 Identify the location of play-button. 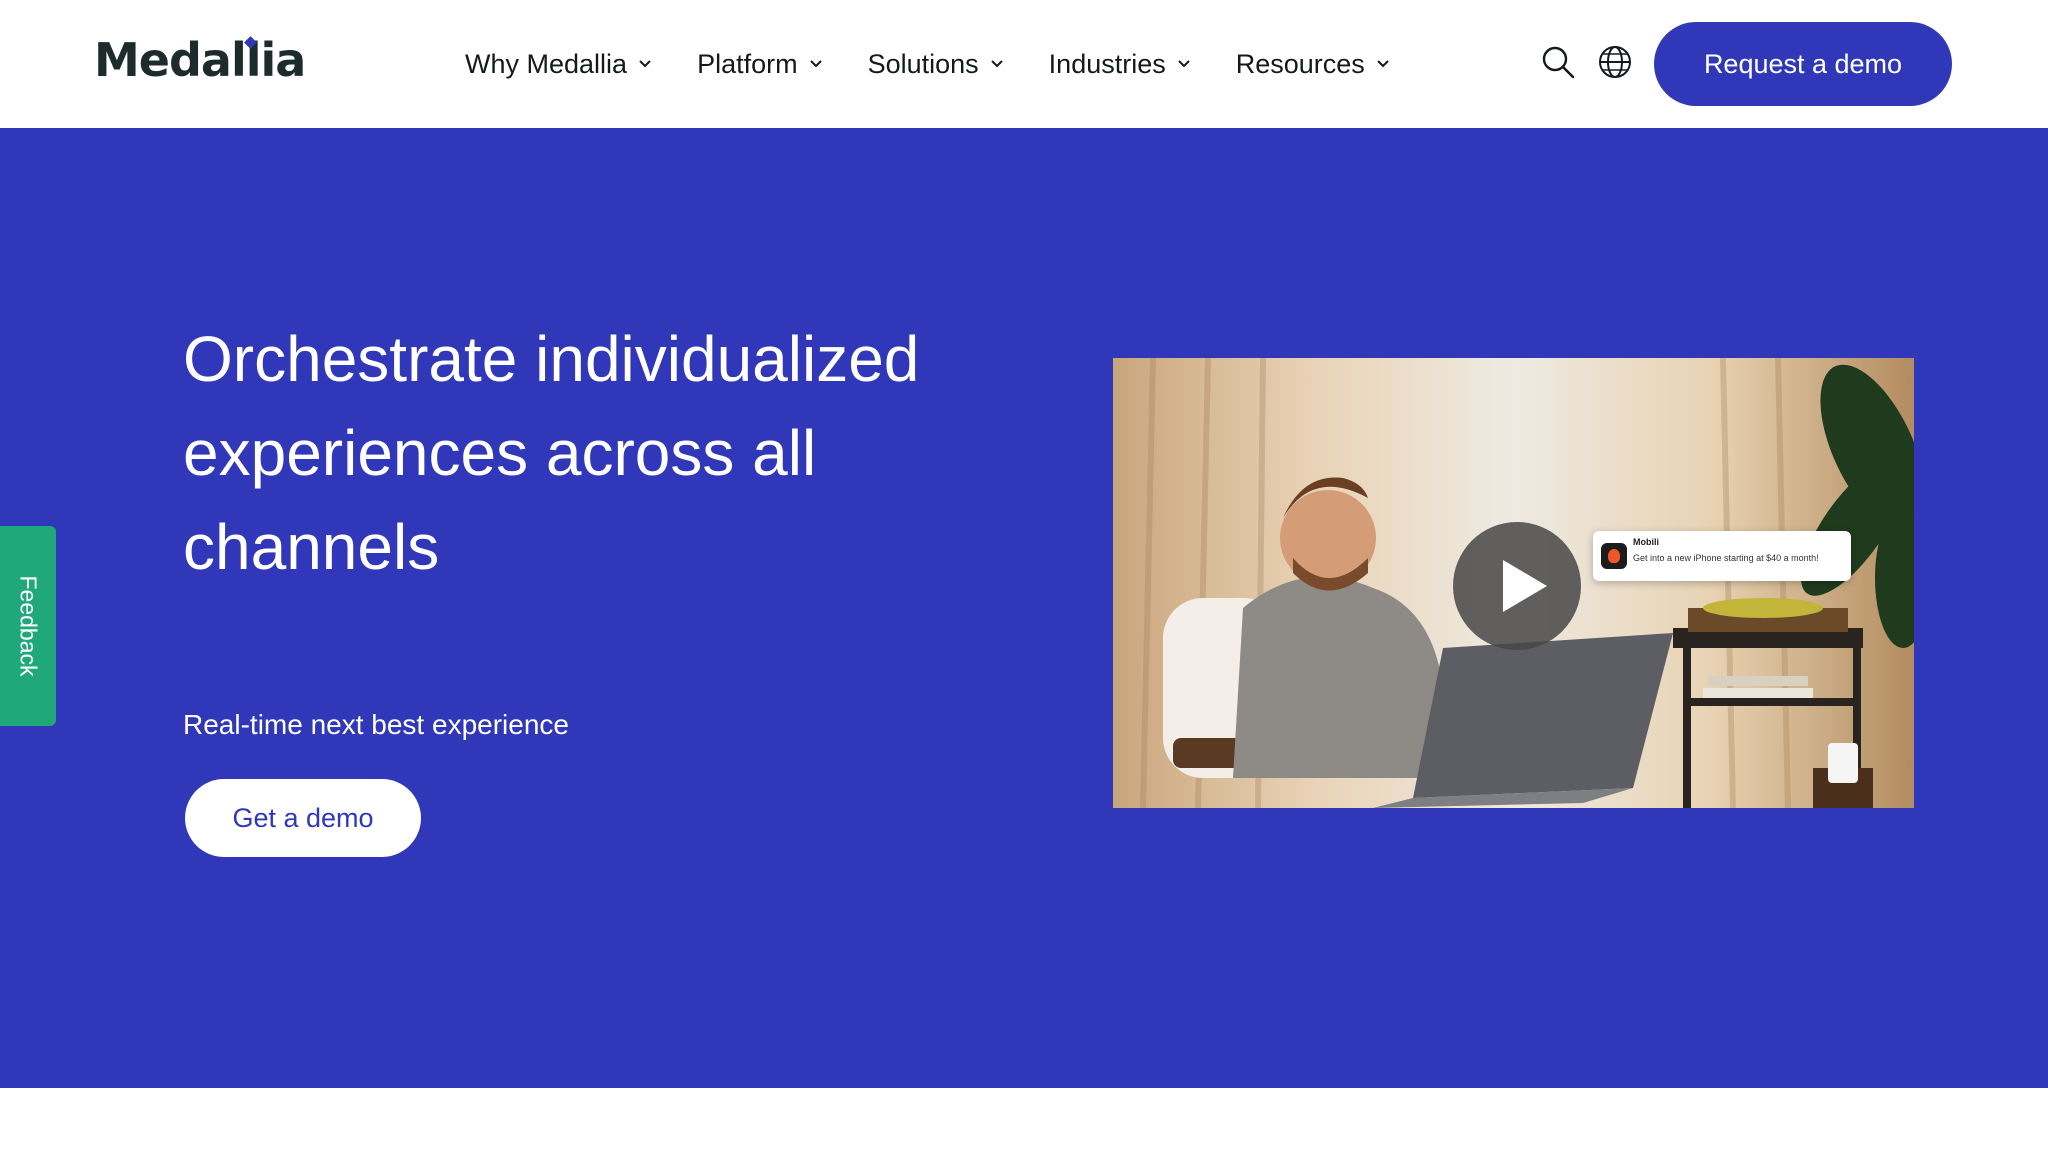
(1517, 586).